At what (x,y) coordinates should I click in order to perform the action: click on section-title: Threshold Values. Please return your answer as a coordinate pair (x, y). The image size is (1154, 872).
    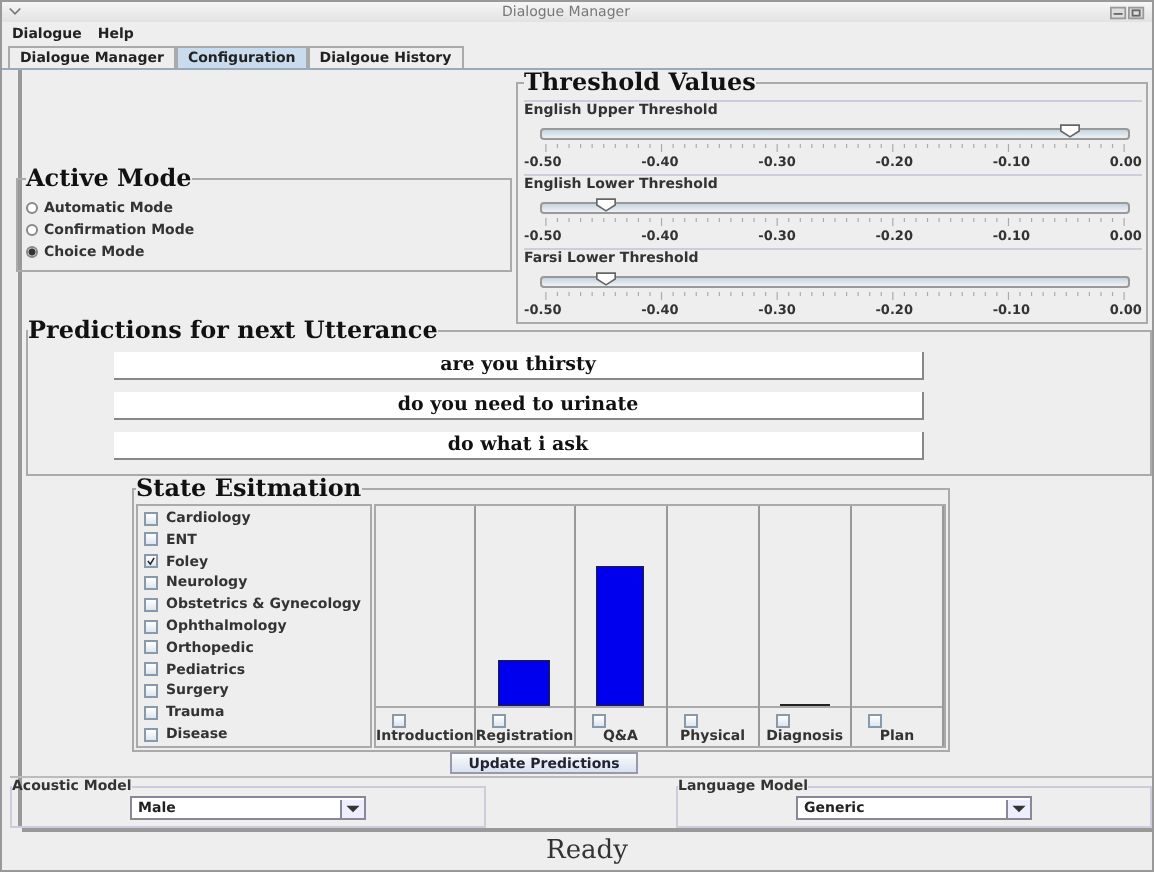
    Looking at the image, I should click on (640, 83).